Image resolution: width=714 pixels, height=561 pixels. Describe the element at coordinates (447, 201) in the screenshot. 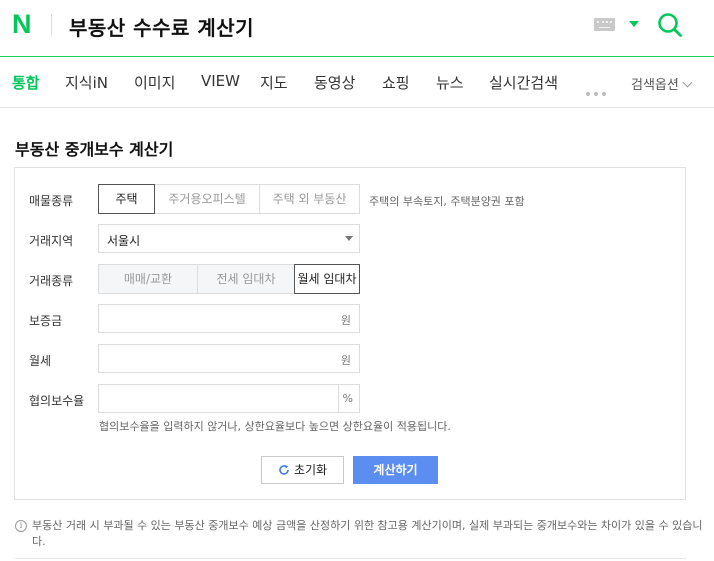

I see `property-type-hint: 주택의 부속토지, 주택분양권 포함` at that location.